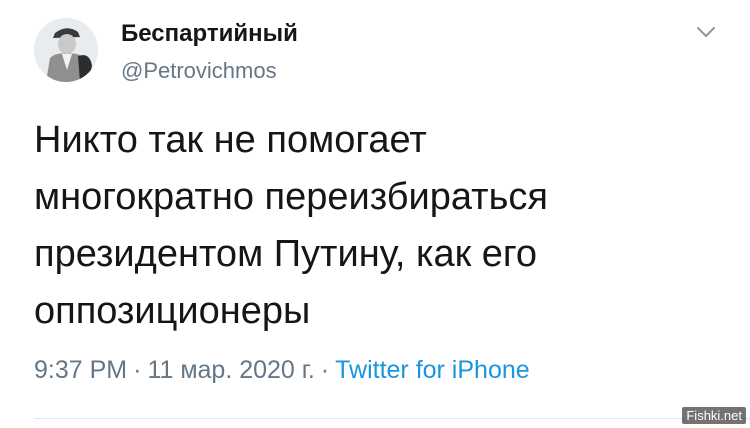 This screenshot has width=750, height=428. What do you see at coordinates (714, 415) in the screenshot?
I see `watermark: Fishki.net` at bounding box center [714, 415].